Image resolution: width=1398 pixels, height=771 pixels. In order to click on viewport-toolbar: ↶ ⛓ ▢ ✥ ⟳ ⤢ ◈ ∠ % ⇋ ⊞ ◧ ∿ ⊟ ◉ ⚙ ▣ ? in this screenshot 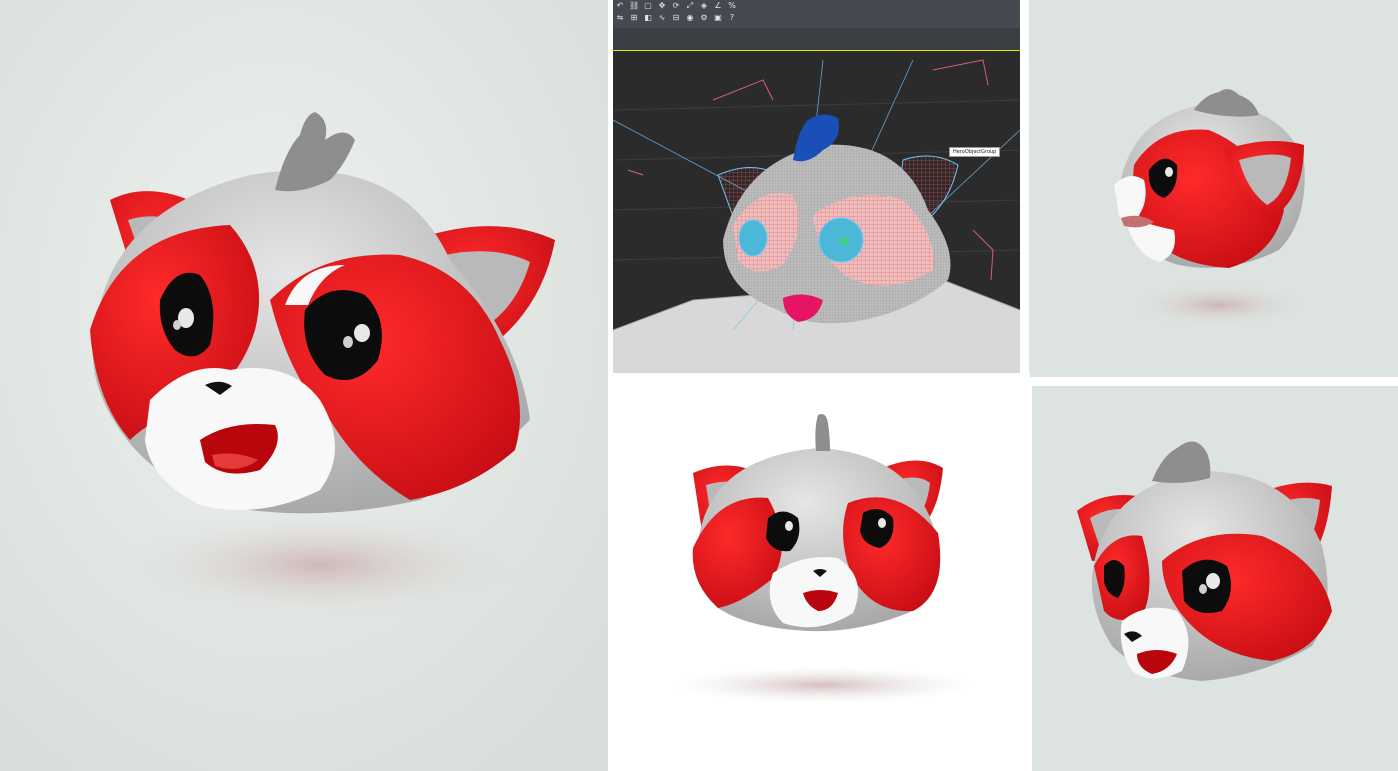, I will do `click(816, 25)`.